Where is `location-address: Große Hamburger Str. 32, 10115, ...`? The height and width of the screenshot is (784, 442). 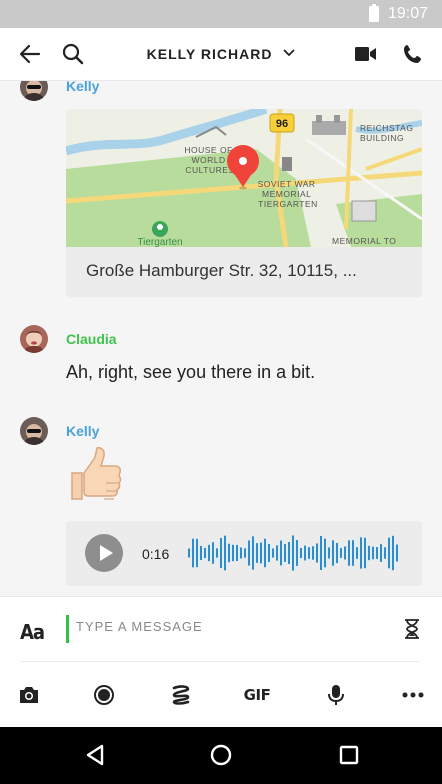 location-address: Große Hamburger Str. 32, 10115, ... is located at coordinates (221, 270).